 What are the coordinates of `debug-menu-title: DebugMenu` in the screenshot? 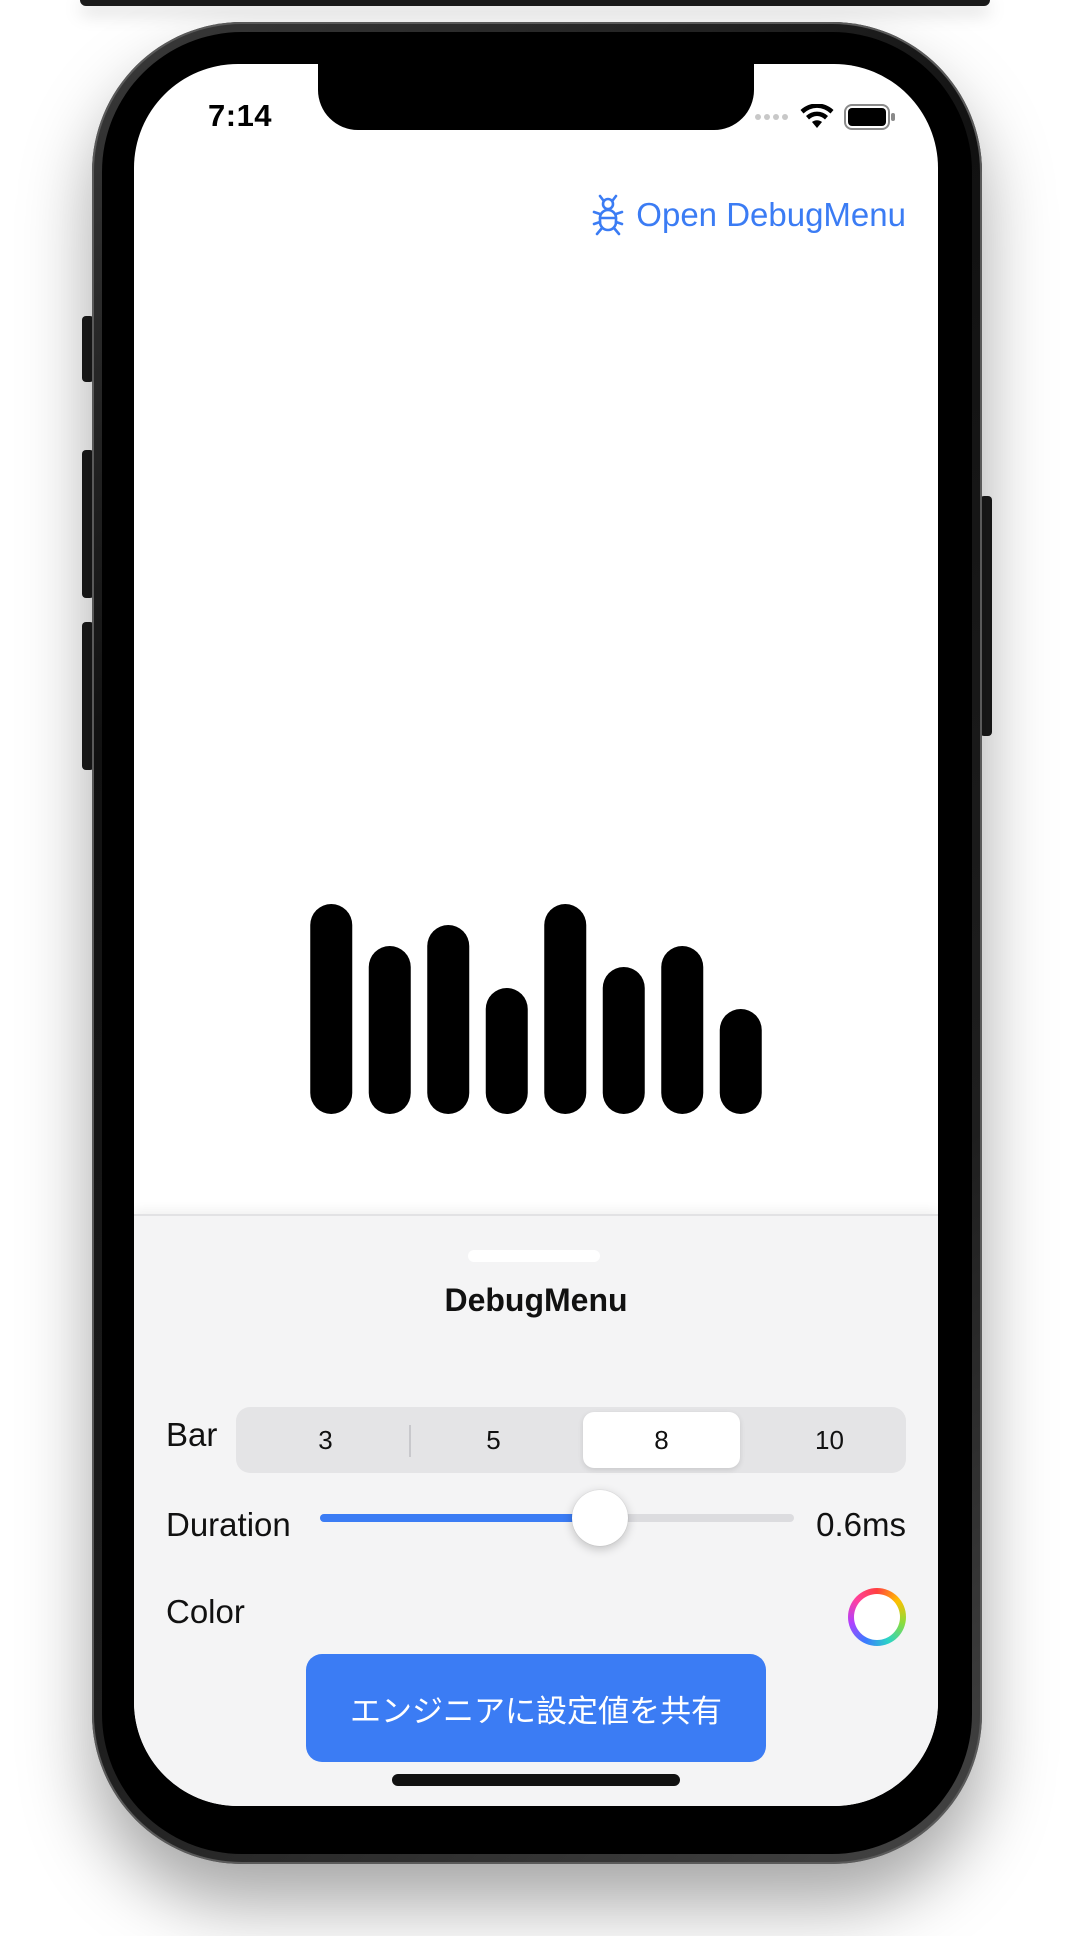 It's located at (536, 1300).